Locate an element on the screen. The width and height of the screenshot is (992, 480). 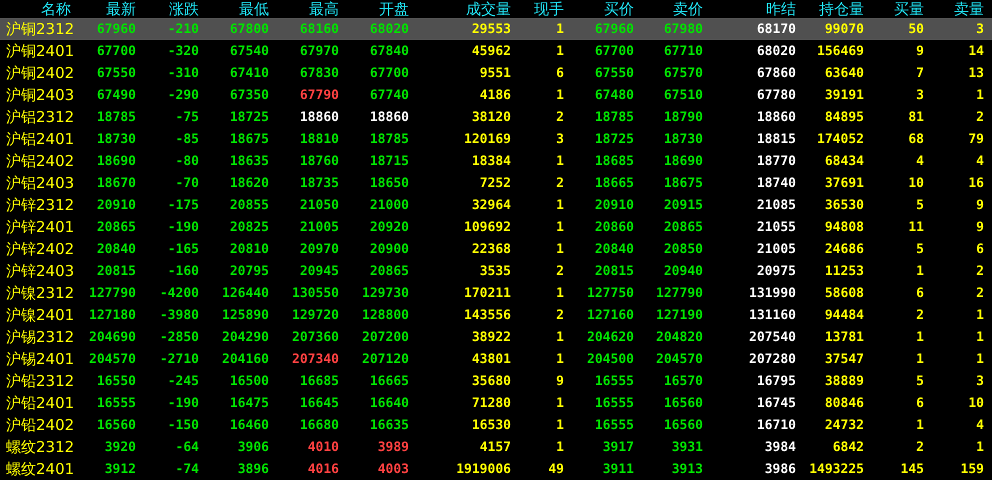
table-cell-text: -75 is located at coordinates (187, 117).